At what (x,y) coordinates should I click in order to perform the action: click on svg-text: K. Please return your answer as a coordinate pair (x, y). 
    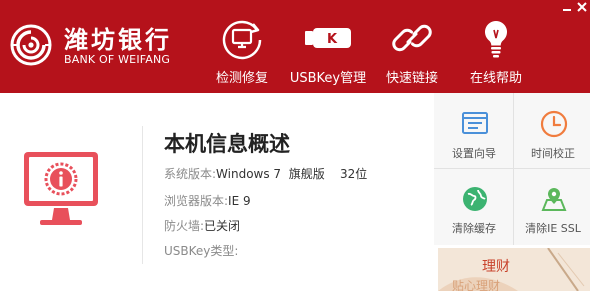
    Looking at the image, I should click on (332, 39).